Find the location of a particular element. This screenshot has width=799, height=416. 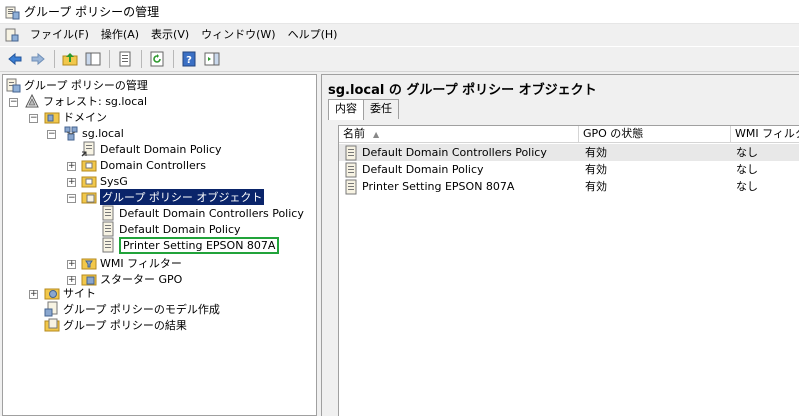

tree-item-domain-sg-local: sg.local is located at coordinates (93, 133).